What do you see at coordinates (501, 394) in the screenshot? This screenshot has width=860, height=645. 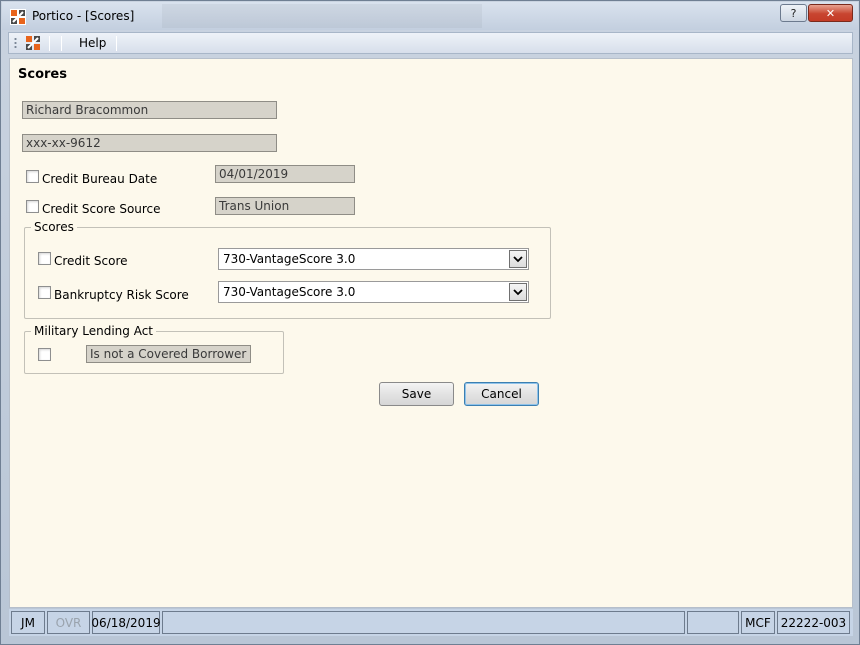 I see `cancel-button: Cancel` at bounding box center [501, 394].